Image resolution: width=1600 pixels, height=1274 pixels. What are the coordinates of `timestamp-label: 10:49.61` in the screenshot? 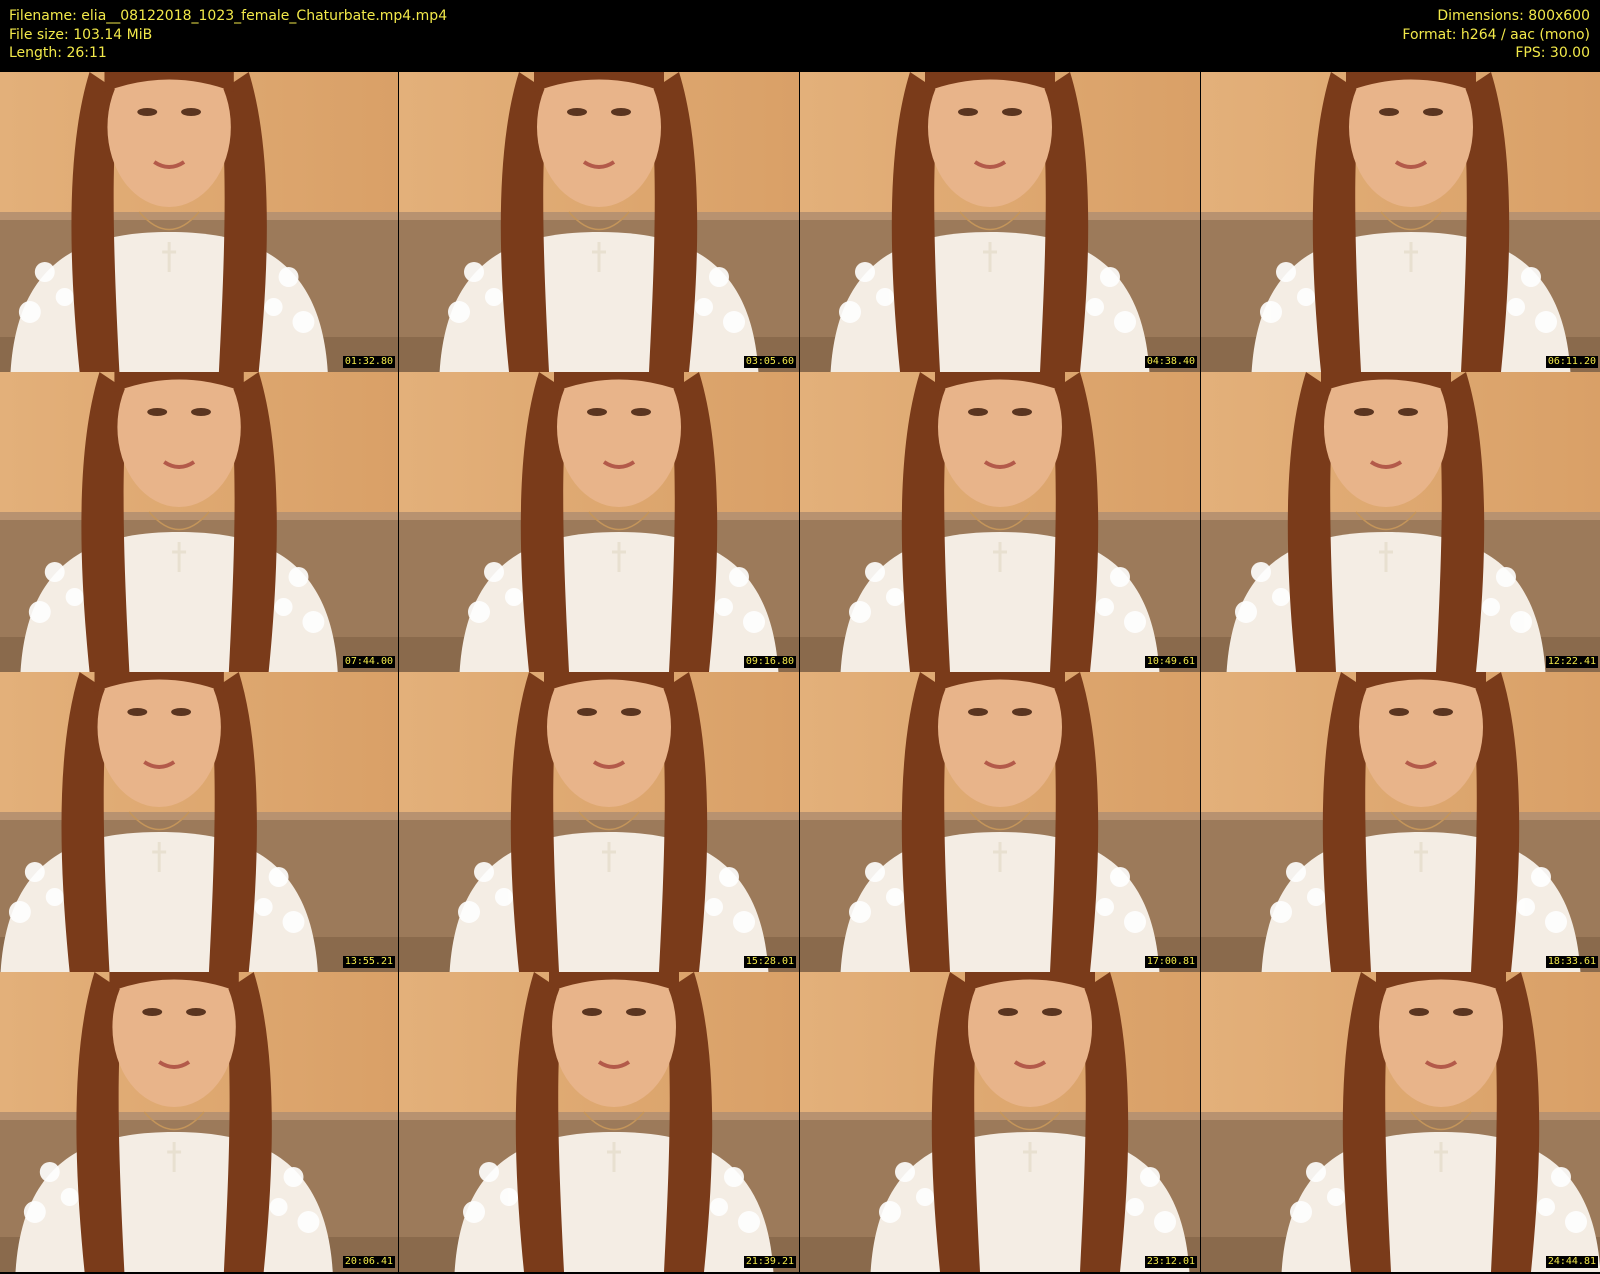 It's located at (1170, 662).